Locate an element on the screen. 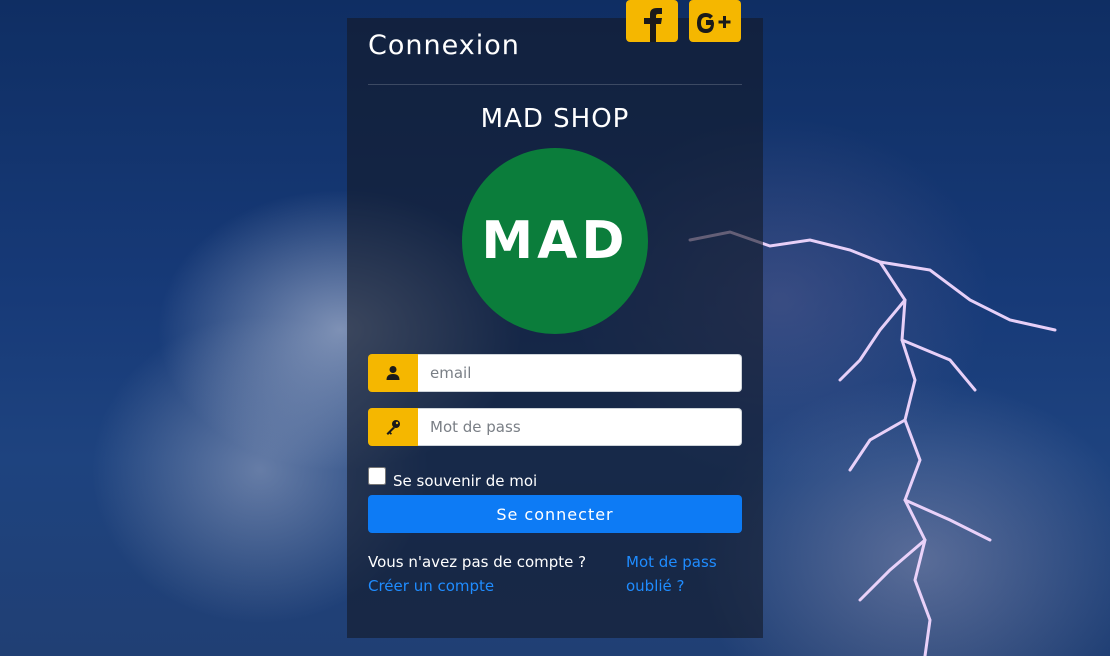  google-plus-button is located at coordinates (715, 21).